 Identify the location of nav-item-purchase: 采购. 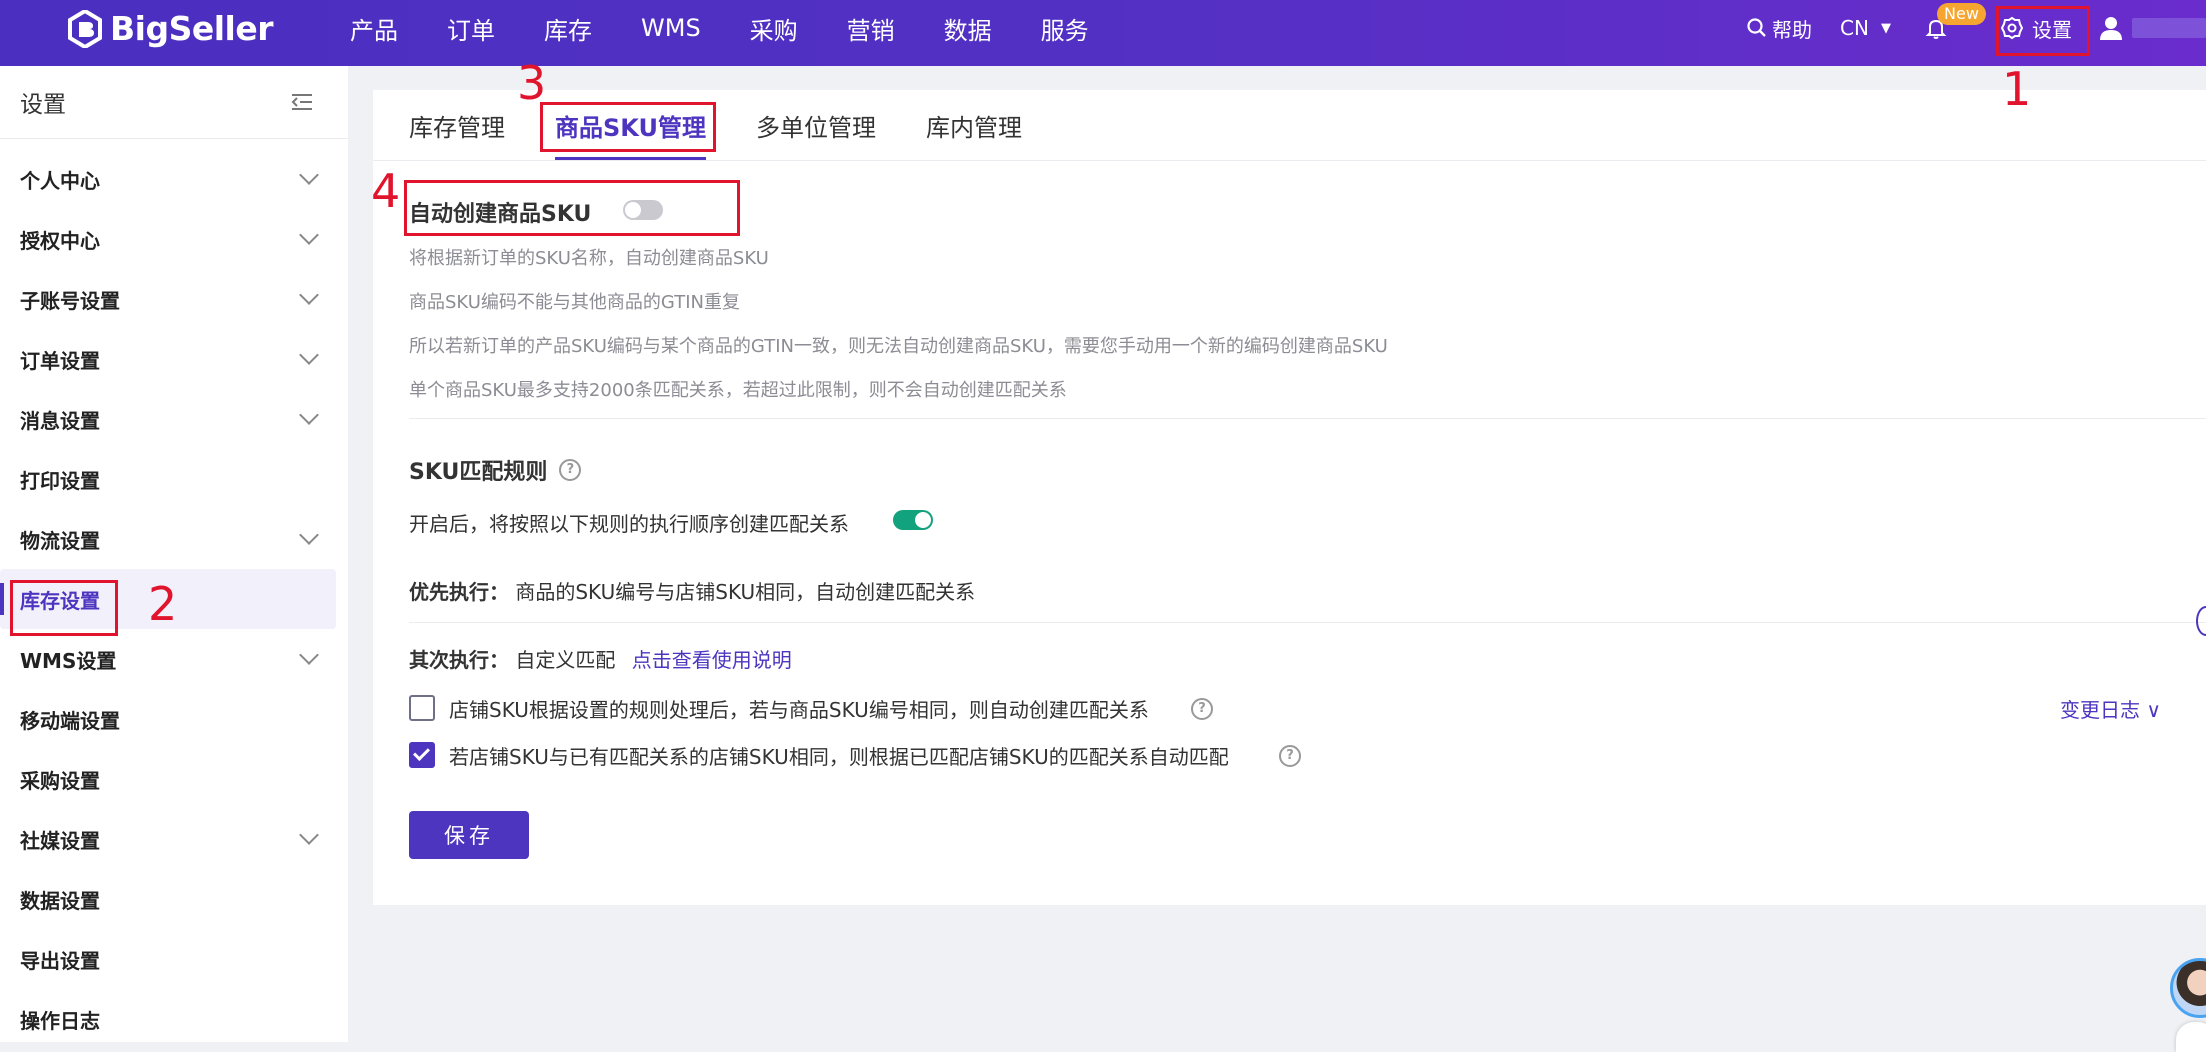
(774, 28).